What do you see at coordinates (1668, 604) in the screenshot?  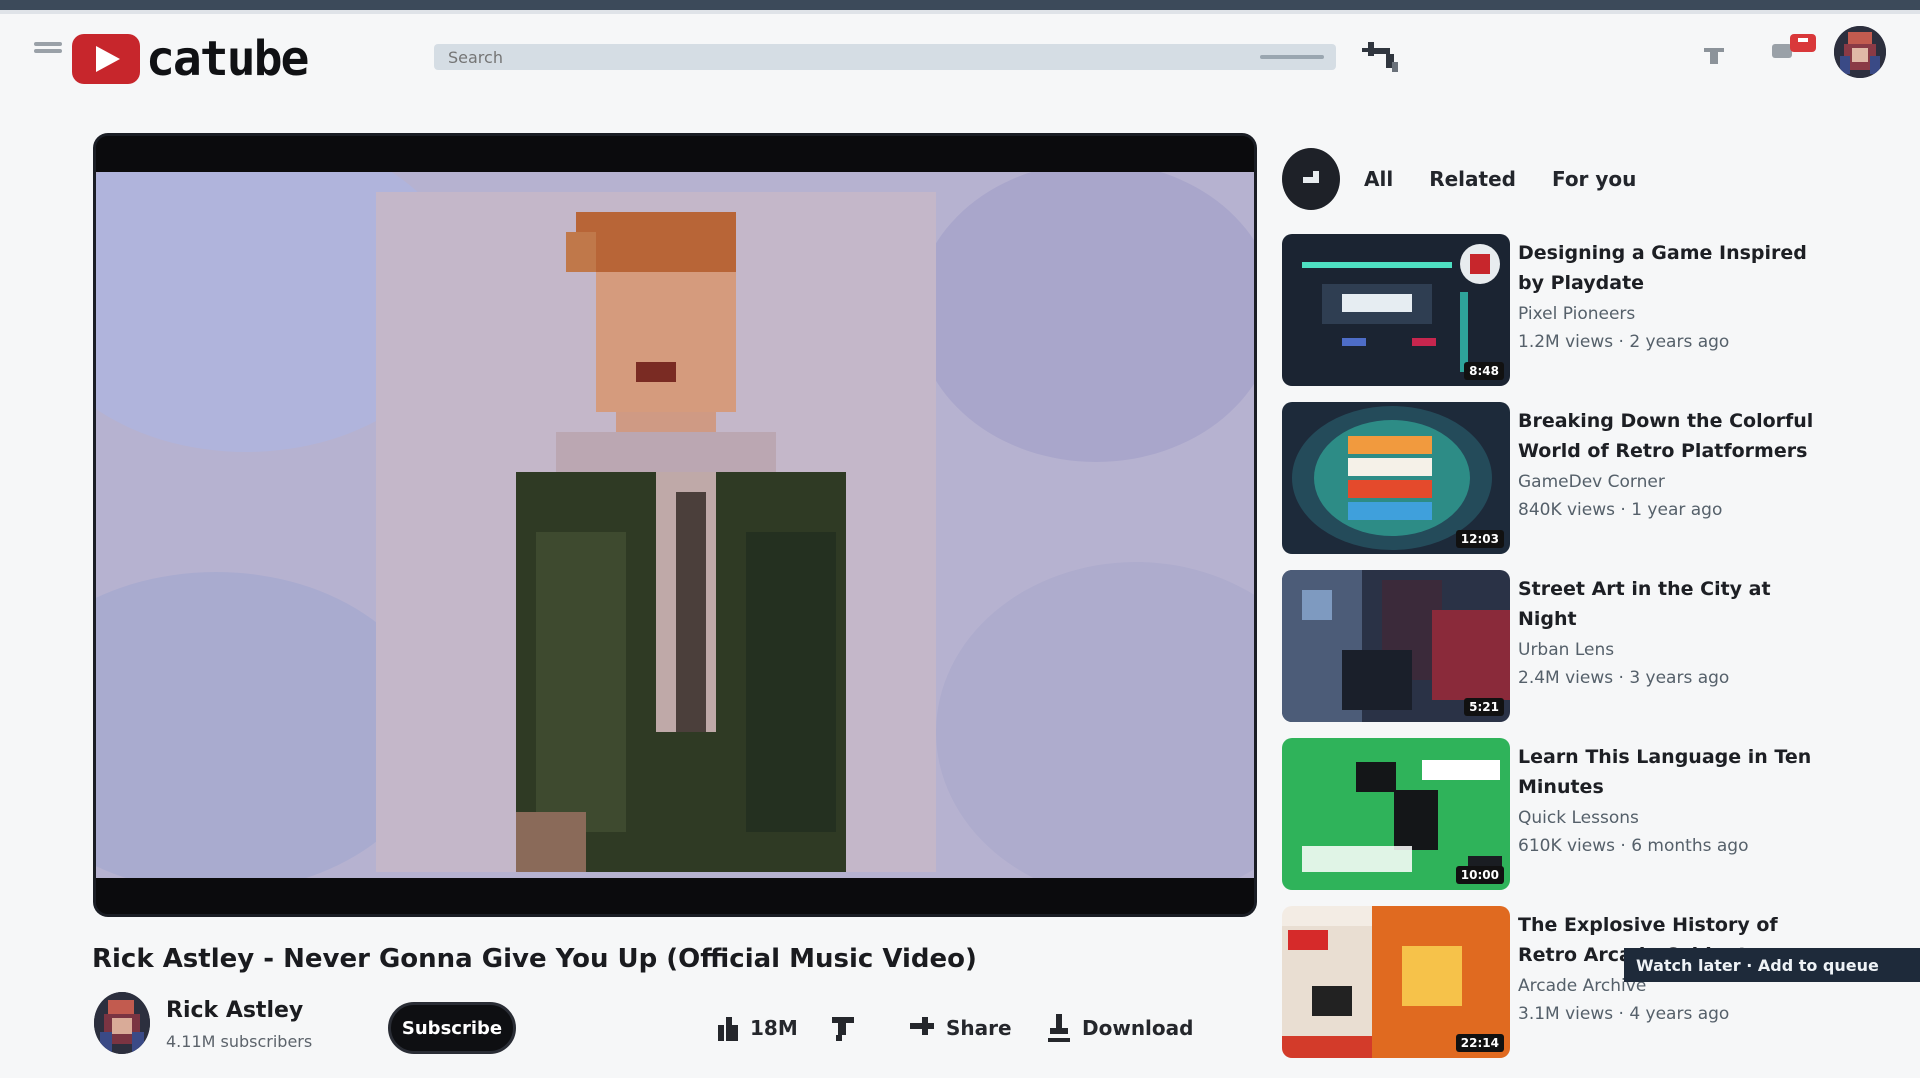 I see `recommendation-title: Street Art in the City at Night` at bounding box center [1668, 604].